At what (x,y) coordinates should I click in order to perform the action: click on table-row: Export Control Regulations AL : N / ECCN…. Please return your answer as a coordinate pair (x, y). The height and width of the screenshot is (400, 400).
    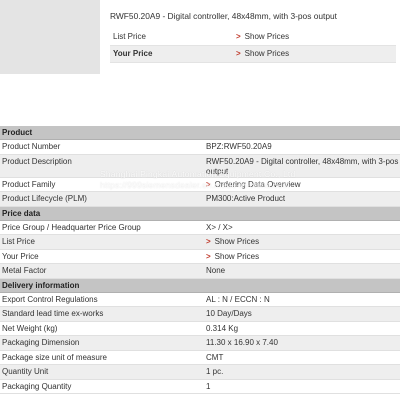
    Looking at the image, I should click on (200, 299).